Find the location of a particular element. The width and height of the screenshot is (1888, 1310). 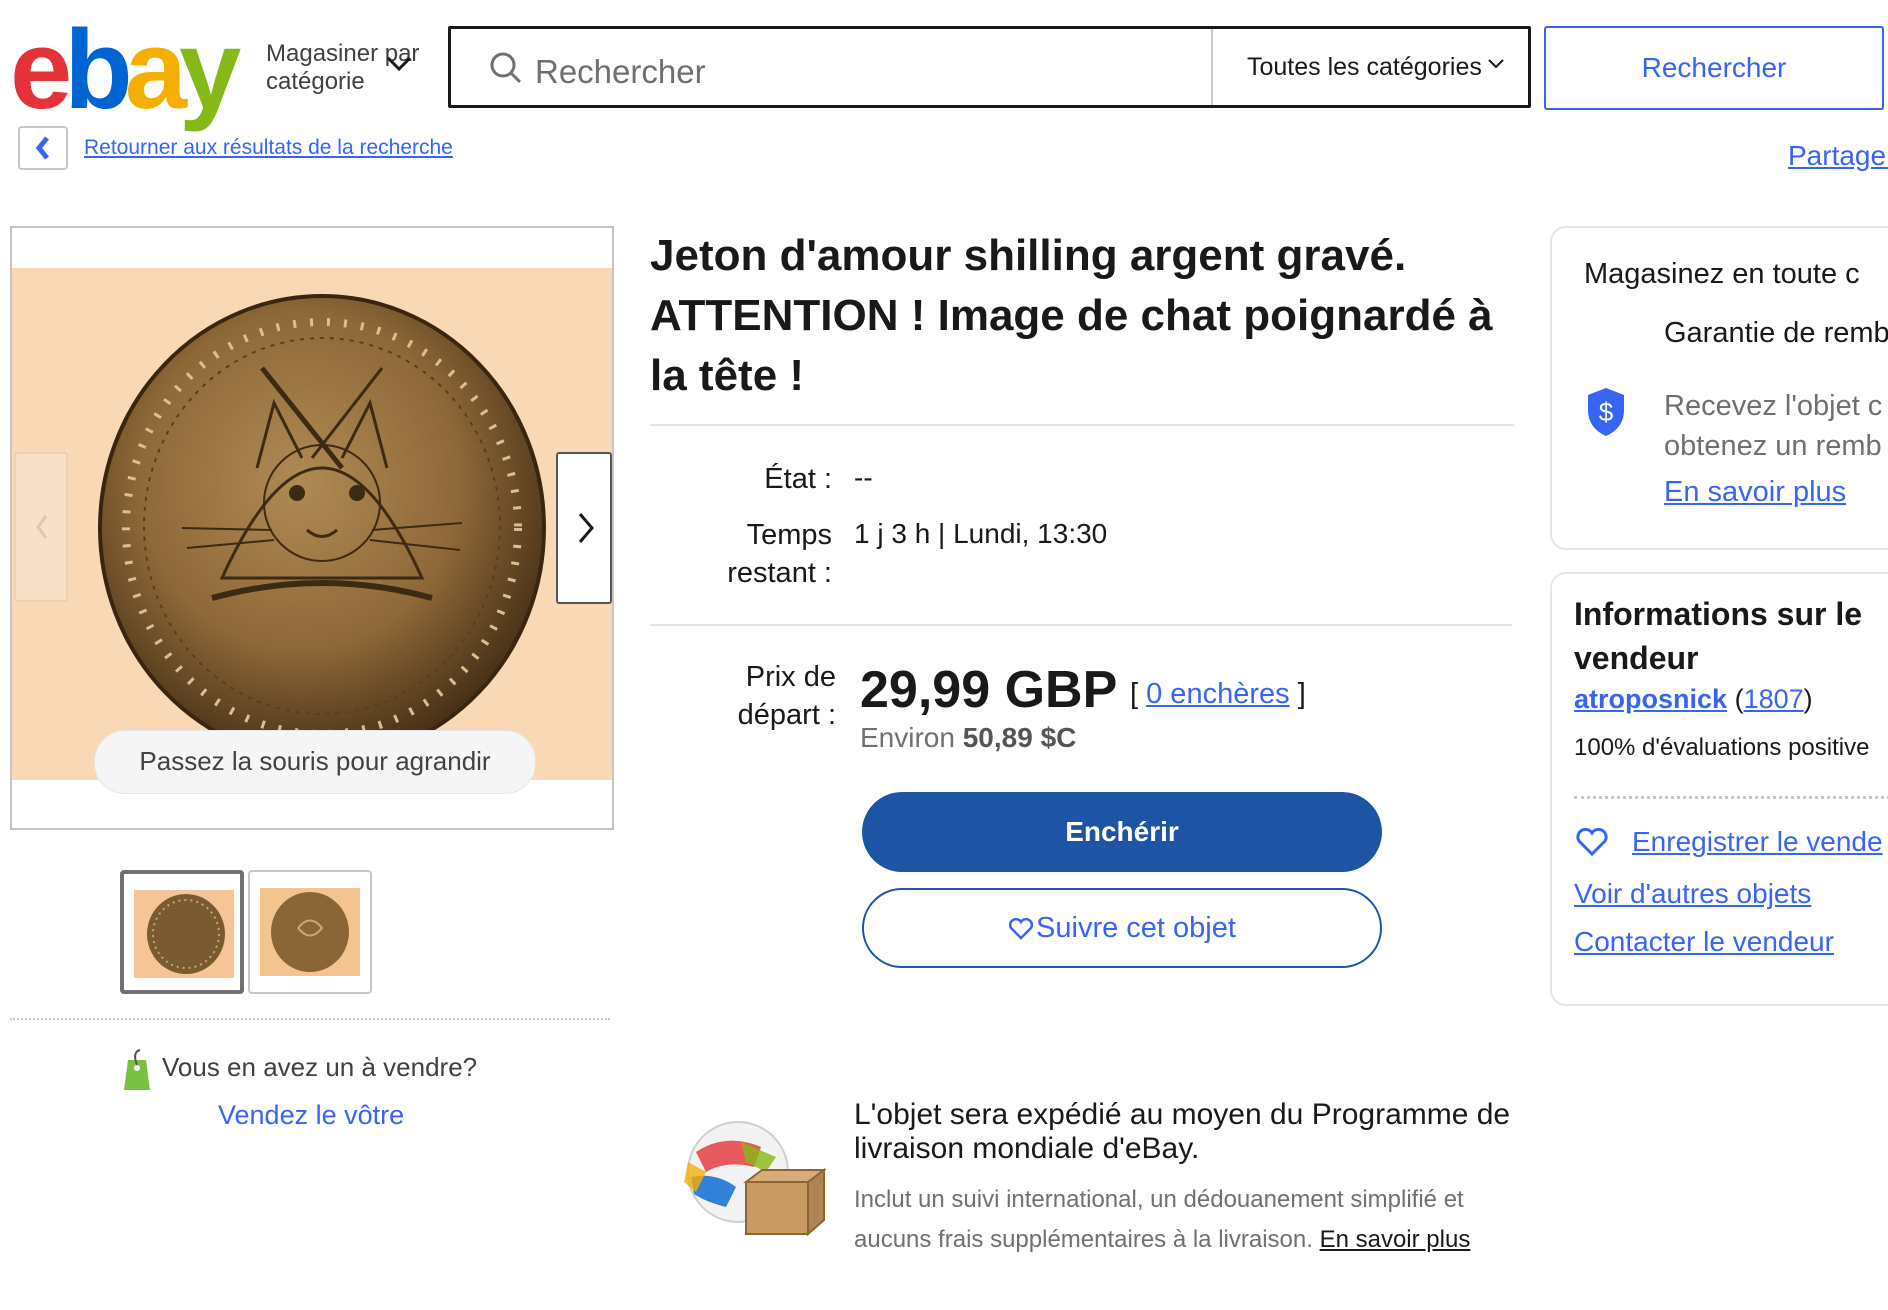

watch-item-label: Suivre cet objet is located at coordinates (1136, 928).